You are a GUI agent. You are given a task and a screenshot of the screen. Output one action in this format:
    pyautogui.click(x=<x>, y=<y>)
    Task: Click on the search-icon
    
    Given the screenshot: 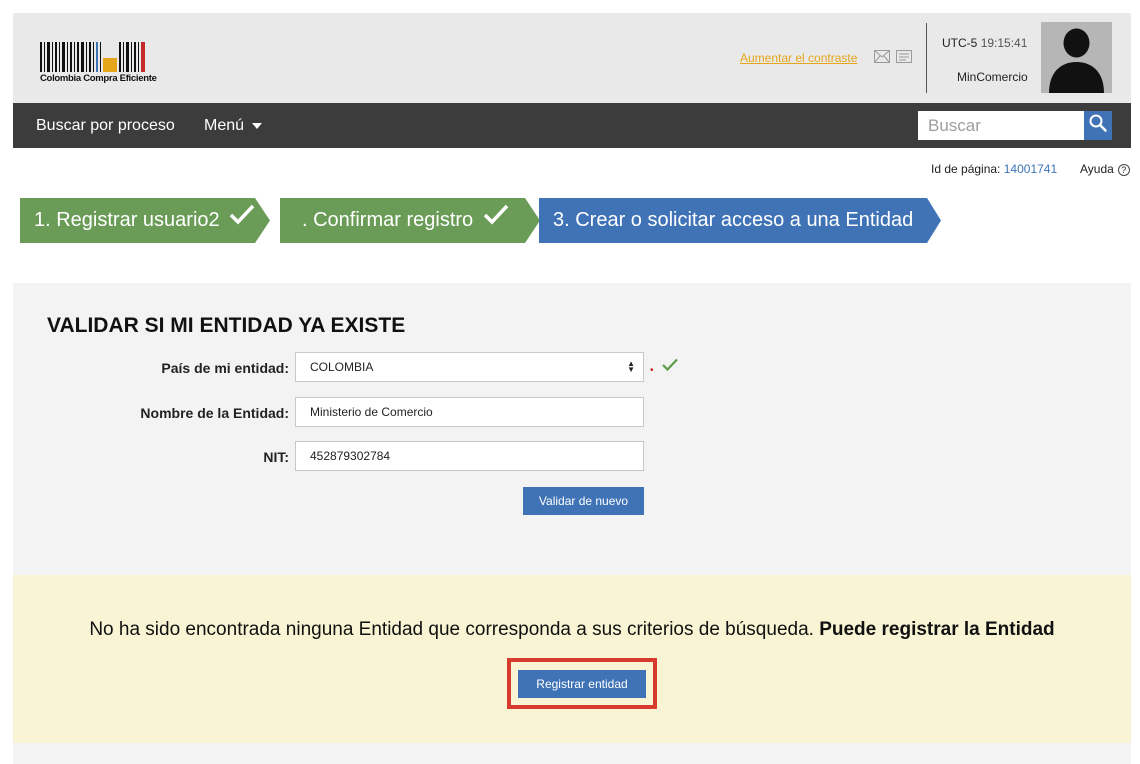 What is the action you would take?
    pyautogui.click(x=1098, y=125)
    